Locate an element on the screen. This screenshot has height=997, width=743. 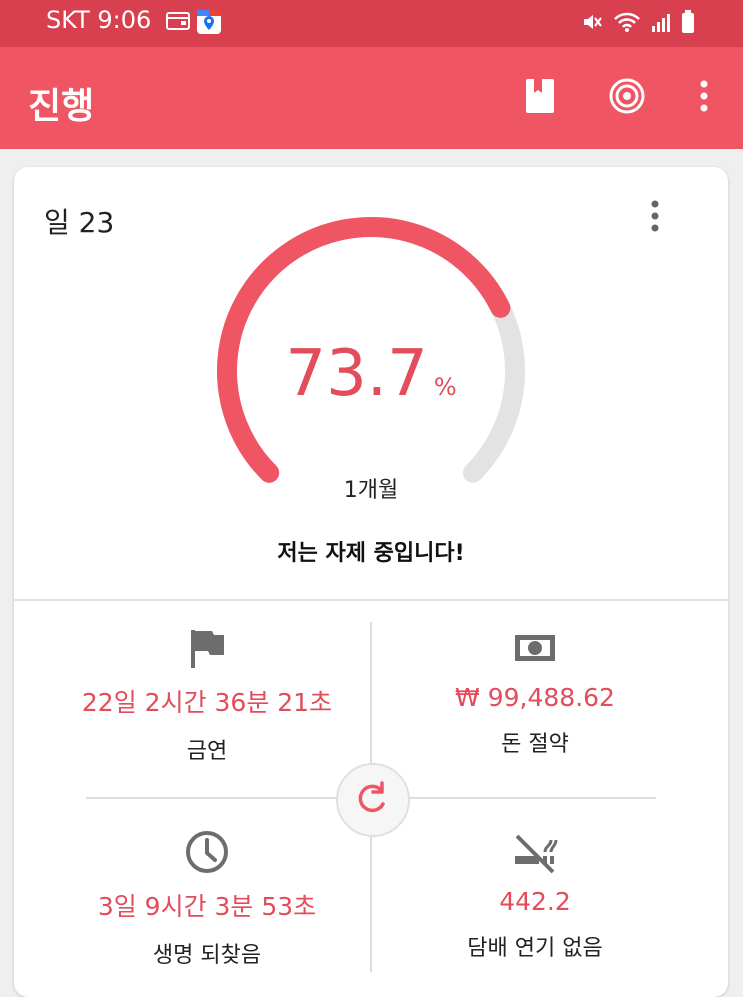
percent-symbol: % is located at coordinates (445, 387).